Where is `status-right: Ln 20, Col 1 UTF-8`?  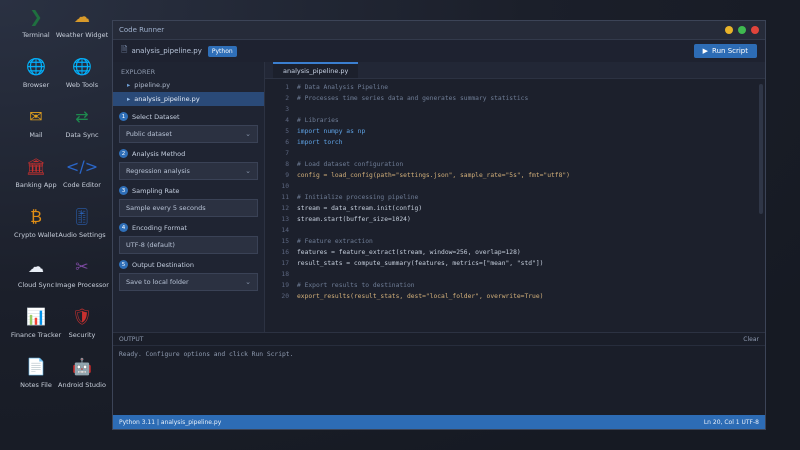
status-right: Ln 20, Col 1 UTF-8 is located at coordinates (731, 422).